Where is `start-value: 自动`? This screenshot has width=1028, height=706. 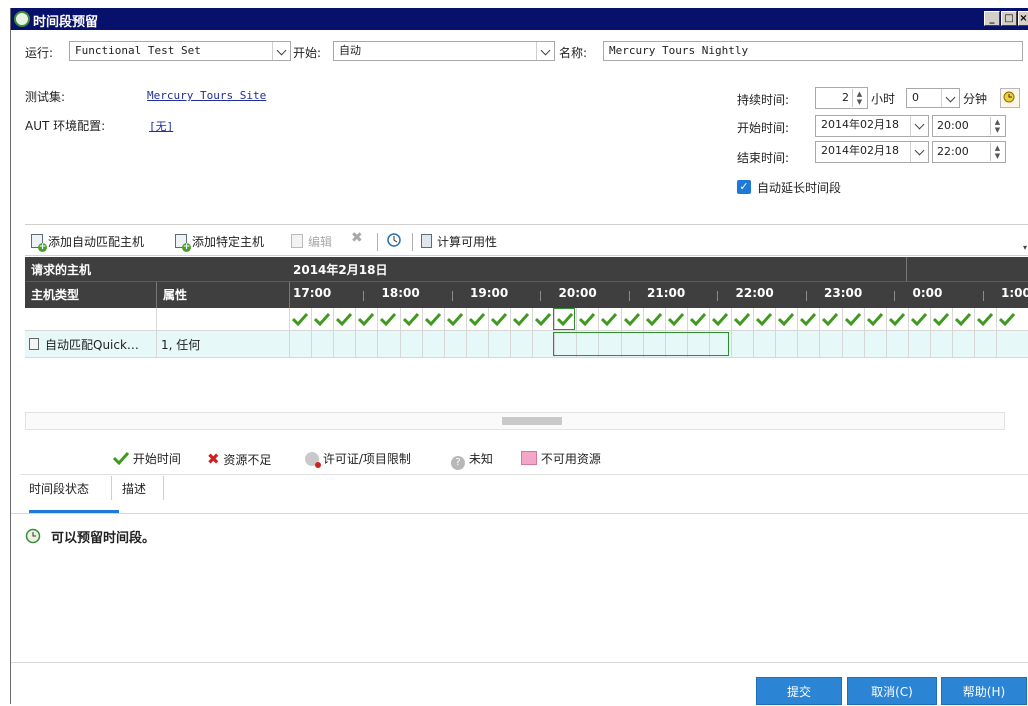
start-value: 自动 is located at coordinates (350, 50).